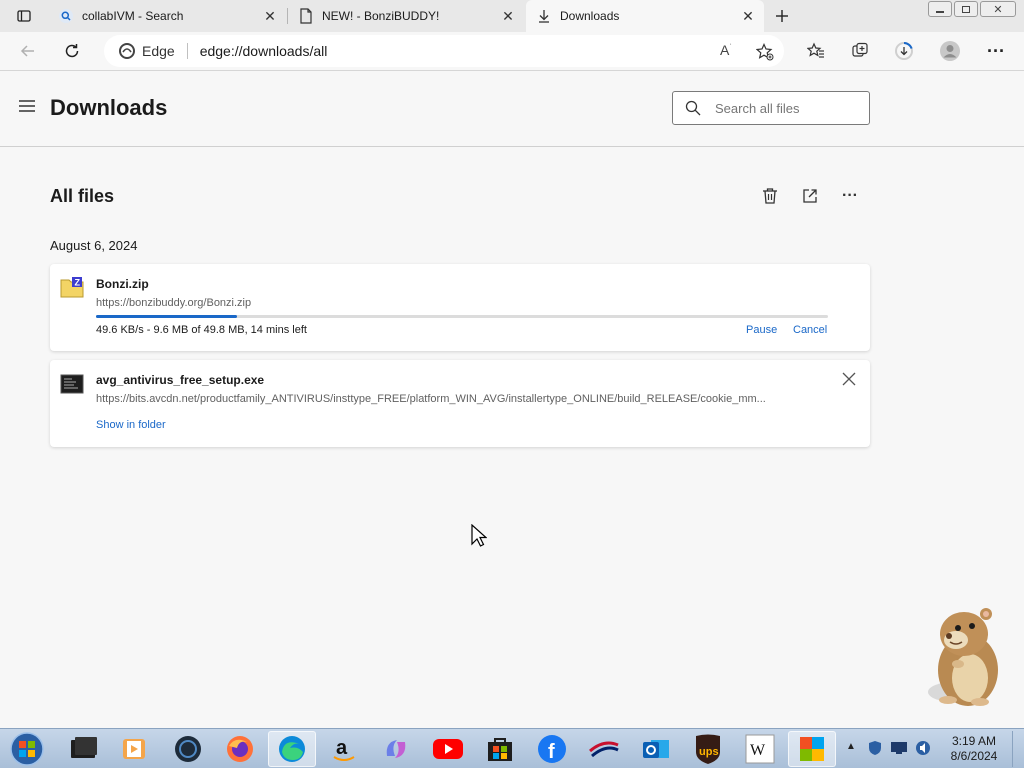 The height and width of the screenshot is (768, 1024). What do you see at coordinates (78, 283) in the screenshot?
I see `svg-text: Z` at bounding box center [78, 283].